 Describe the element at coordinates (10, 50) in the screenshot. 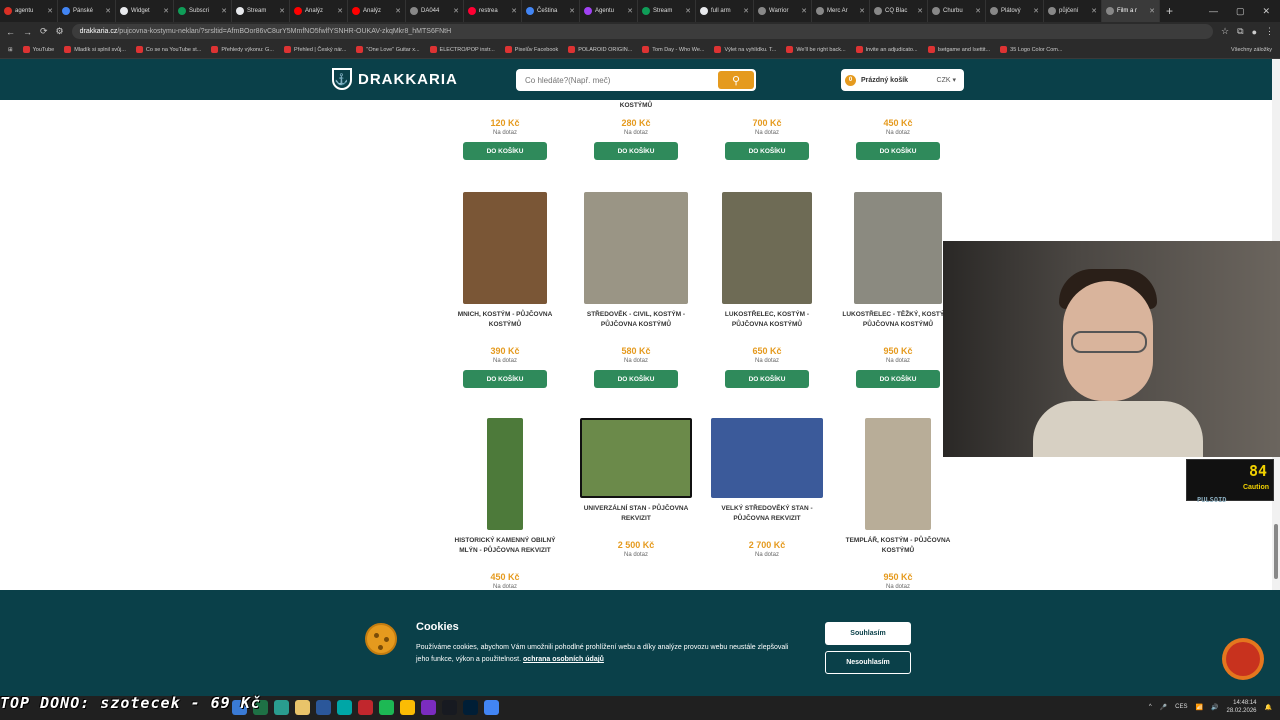

I see `apps-grid-icon: ⊞` at that location.